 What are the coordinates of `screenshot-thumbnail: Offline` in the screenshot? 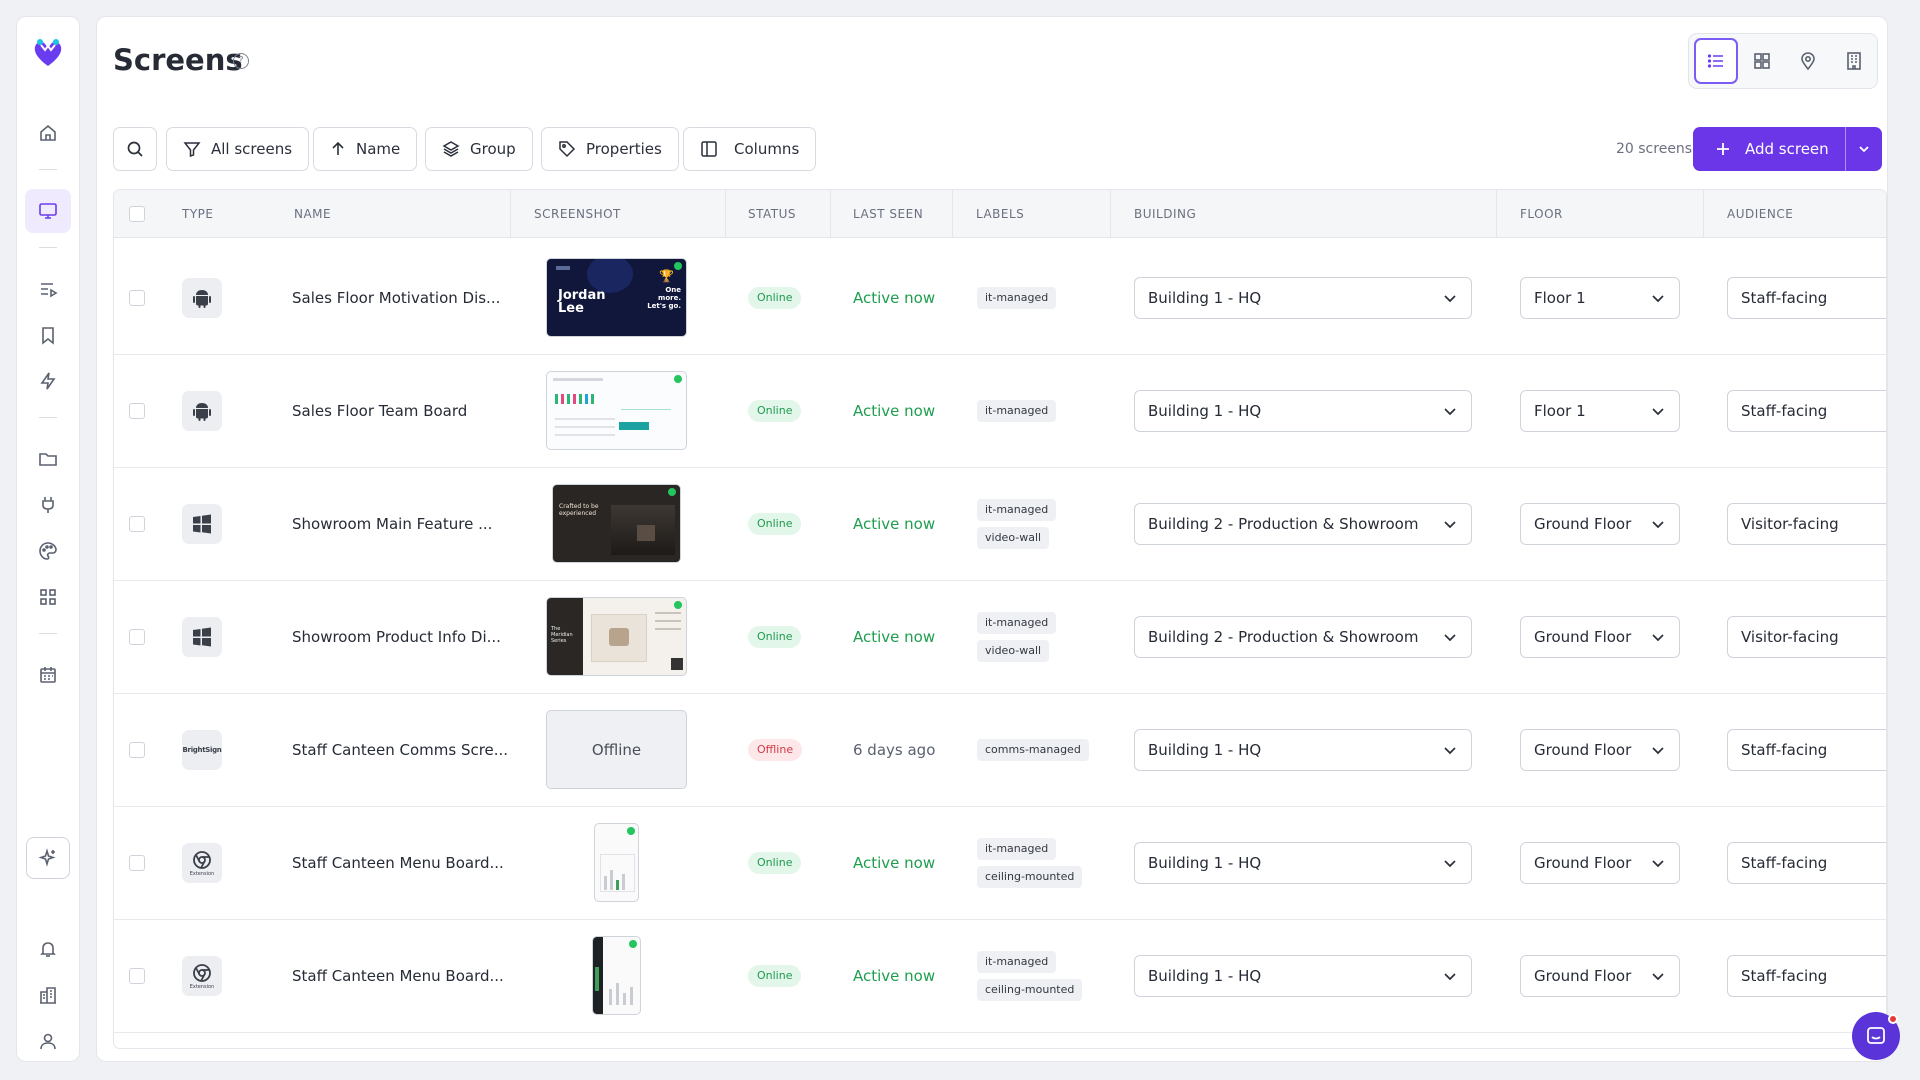 It's located at (616, 749).